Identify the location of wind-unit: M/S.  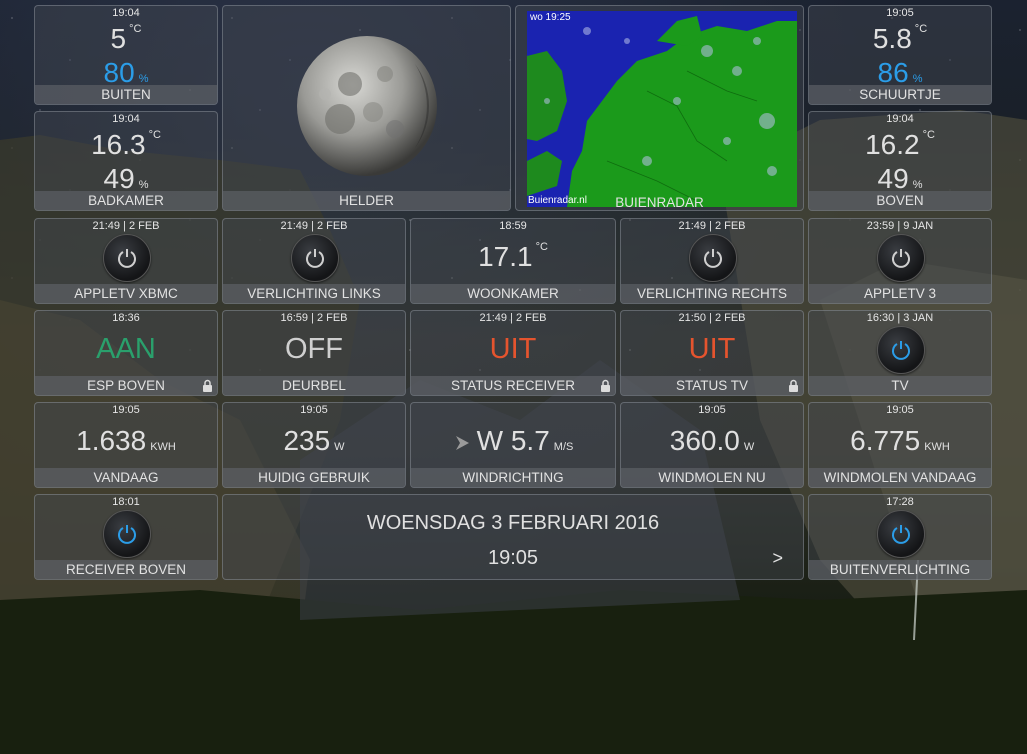
(563, 447).